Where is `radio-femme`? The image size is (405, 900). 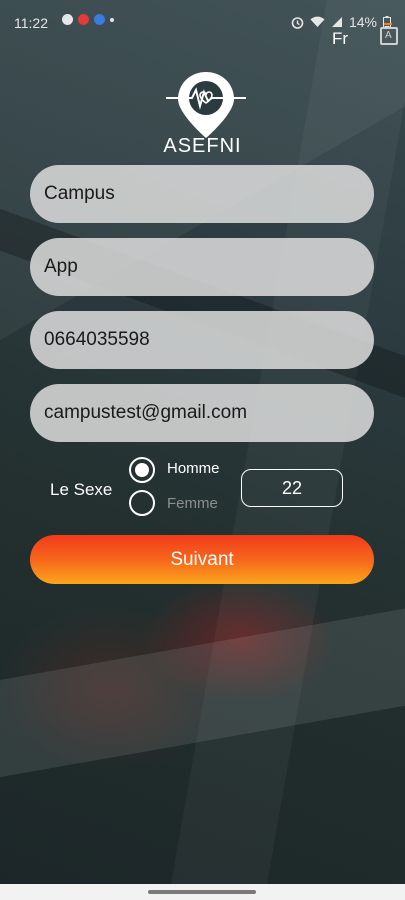
radio-femme is located at coordinates (142, 503).